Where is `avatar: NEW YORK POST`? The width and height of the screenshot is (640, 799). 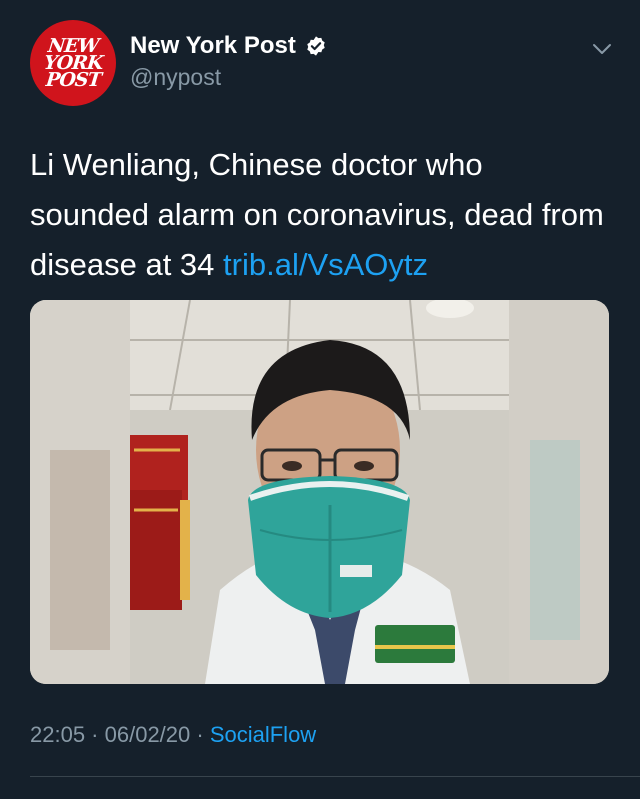
avatar: NEW YORK POST is located at coordinates (73, 63).